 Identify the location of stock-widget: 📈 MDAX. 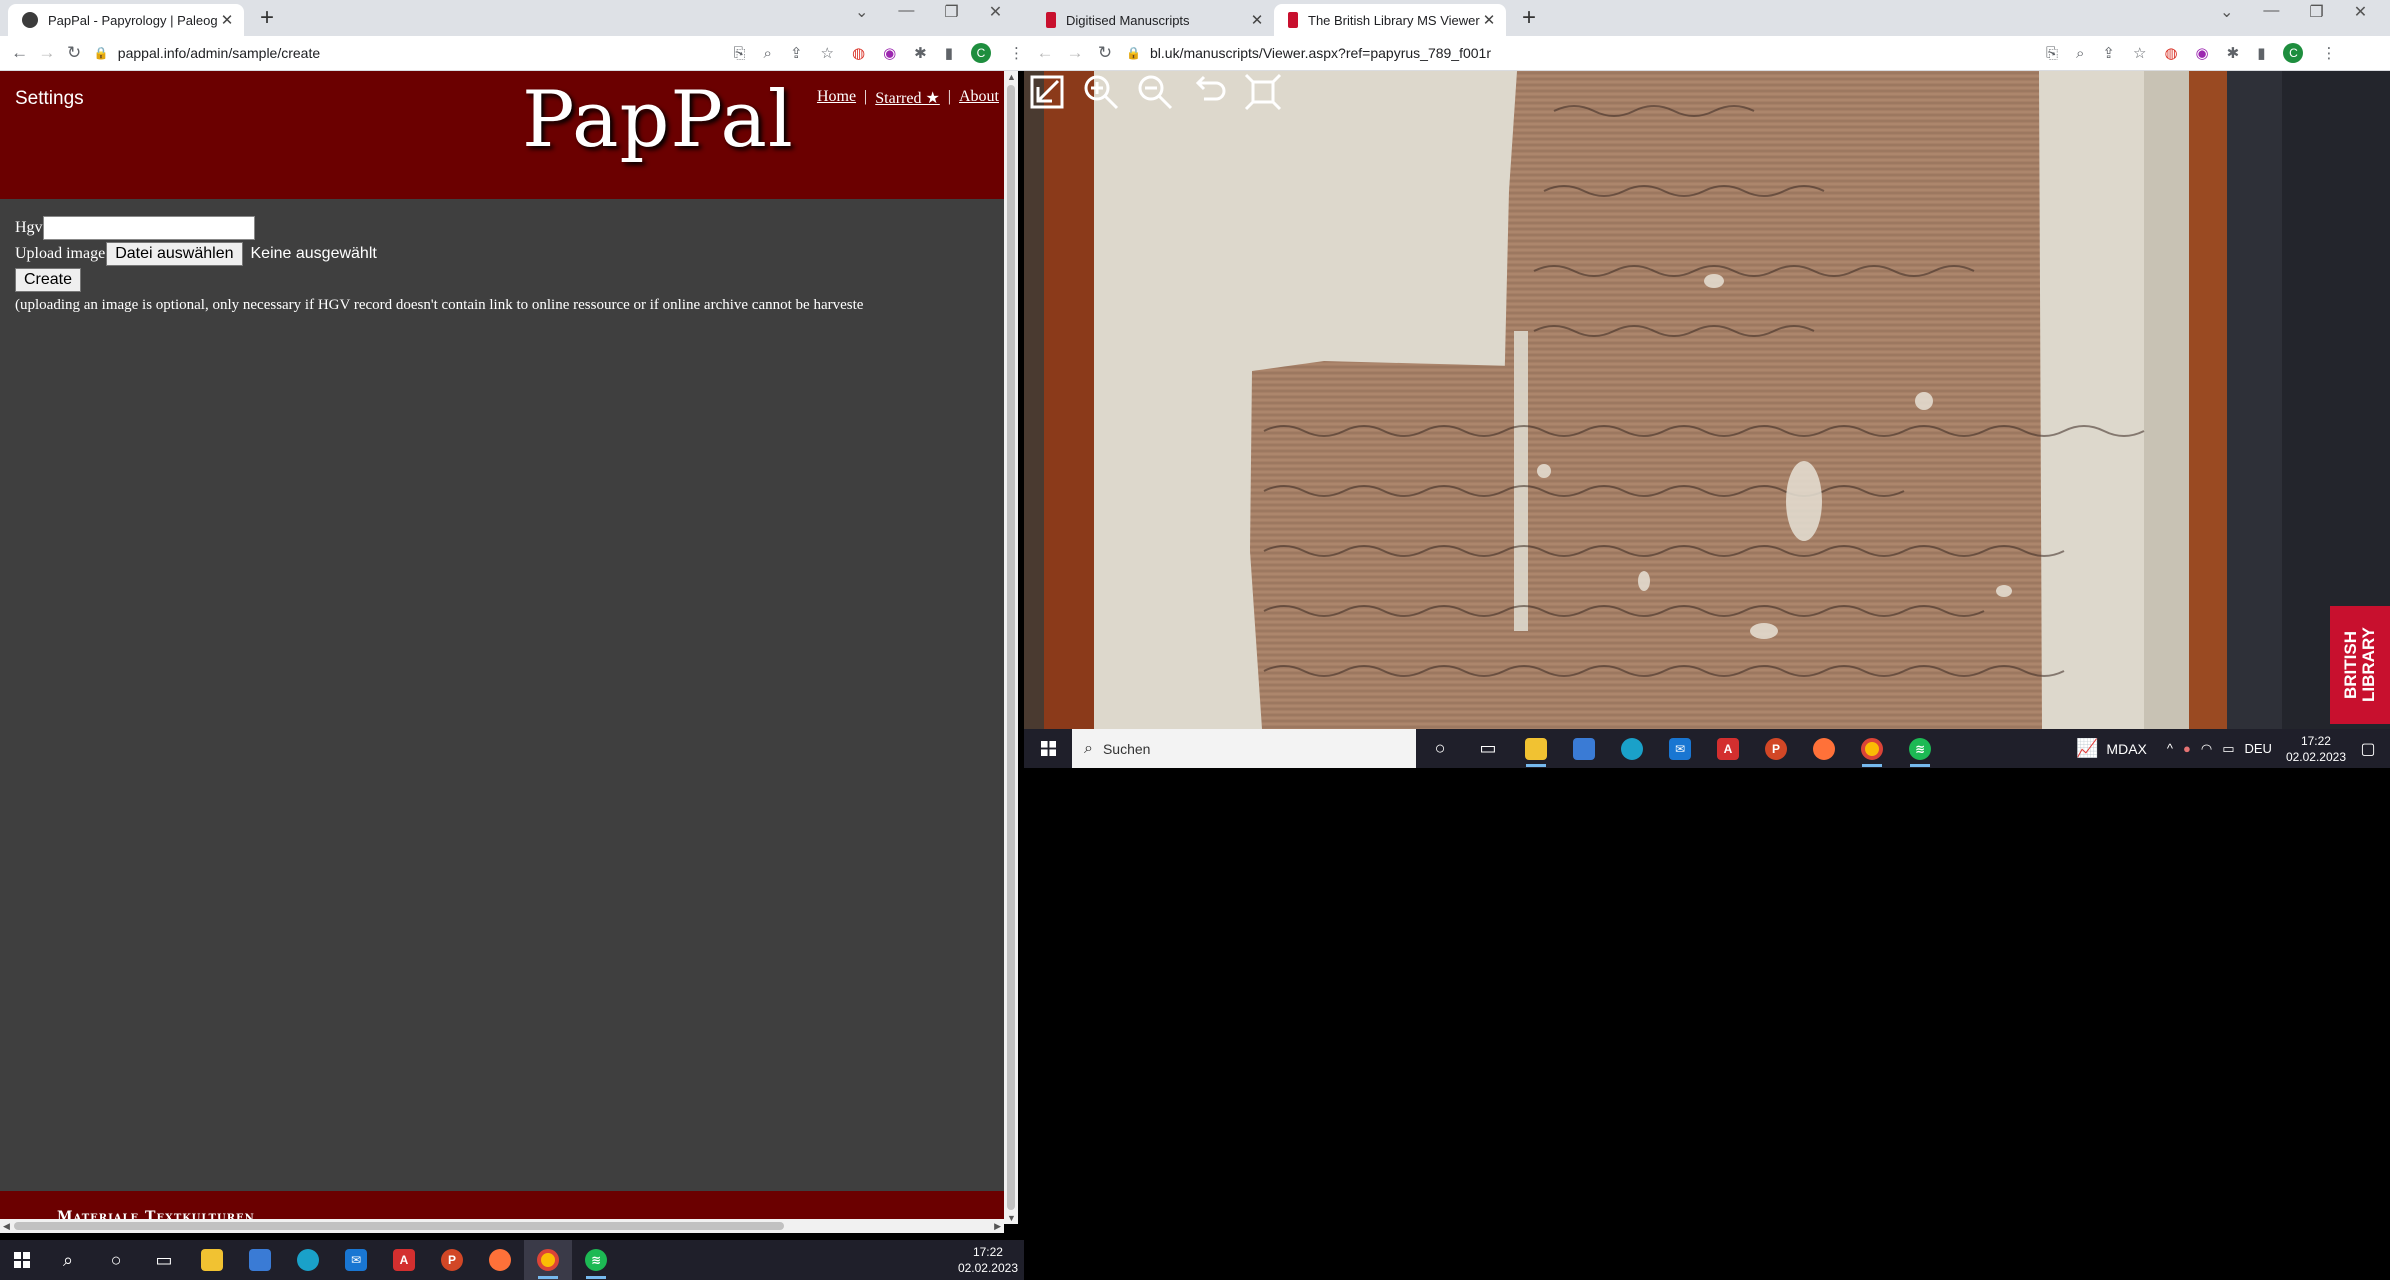
(2111, 748).